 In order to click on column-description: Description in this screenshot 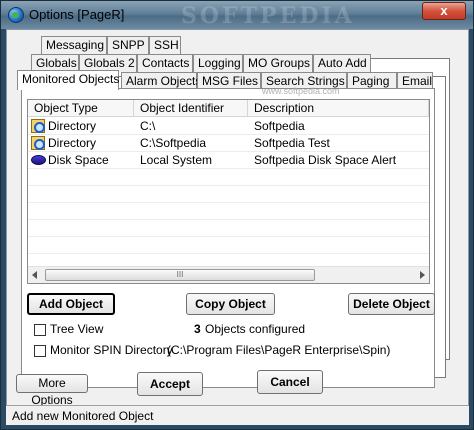, I will do `click(338, 108)`.